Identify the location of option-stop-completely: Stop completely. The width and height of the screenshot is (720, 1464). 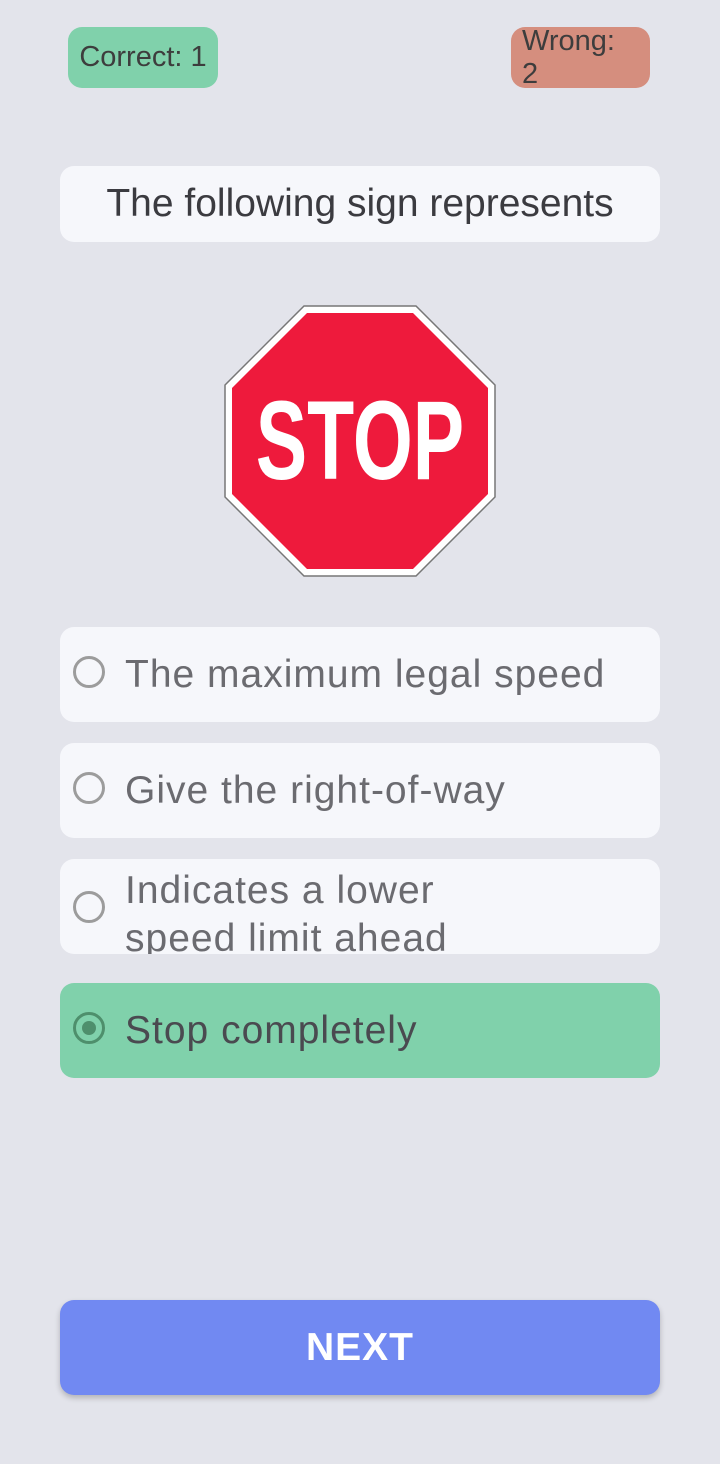
(360, 1030).